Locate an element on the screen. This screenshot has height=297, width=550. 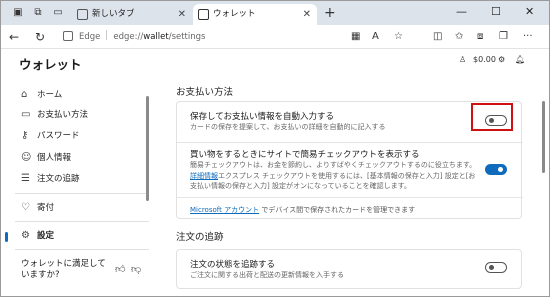
feedback-prompt: ウォレットに満足していますか? is located at coordinates (63, 269).